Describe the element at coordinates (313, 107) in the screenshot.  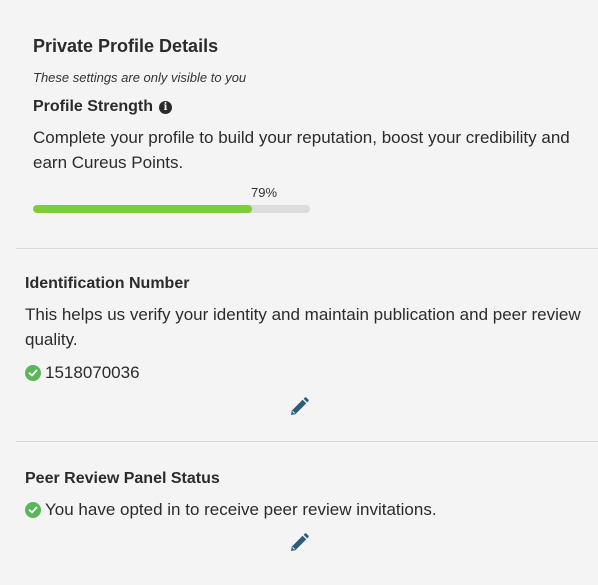
I see `profile-strength-heading: Profile Strength i` at that location.